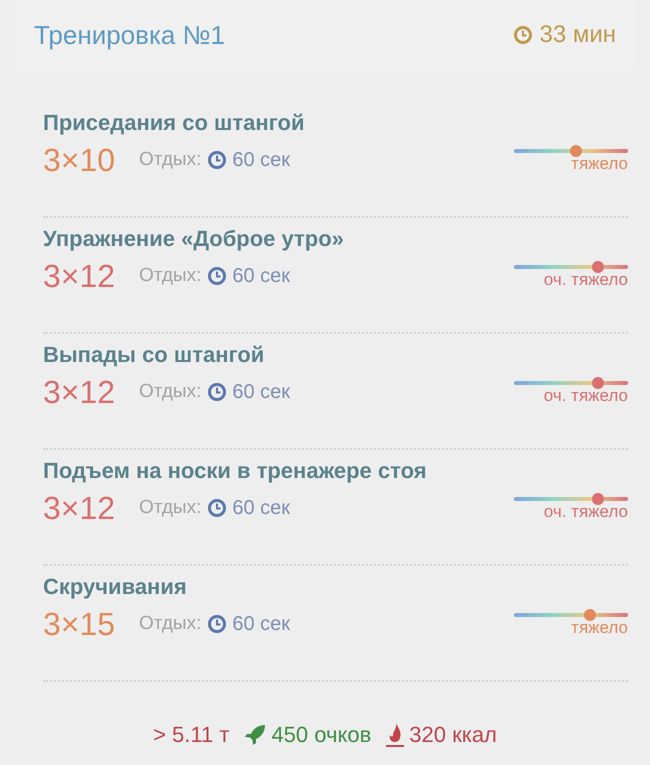 The width and height of the screenshot is (650, 765). Describe the element at coordinates (154, 355) in the screenshot. I see `exercise-name: Выпады со штангой` at that location.